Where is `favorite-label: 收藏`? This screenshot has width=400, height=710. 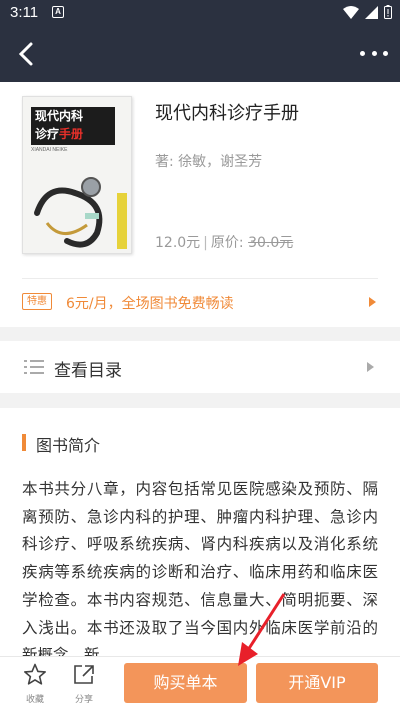 favorite-label: 收藏 is located at coordinates (34, 700).